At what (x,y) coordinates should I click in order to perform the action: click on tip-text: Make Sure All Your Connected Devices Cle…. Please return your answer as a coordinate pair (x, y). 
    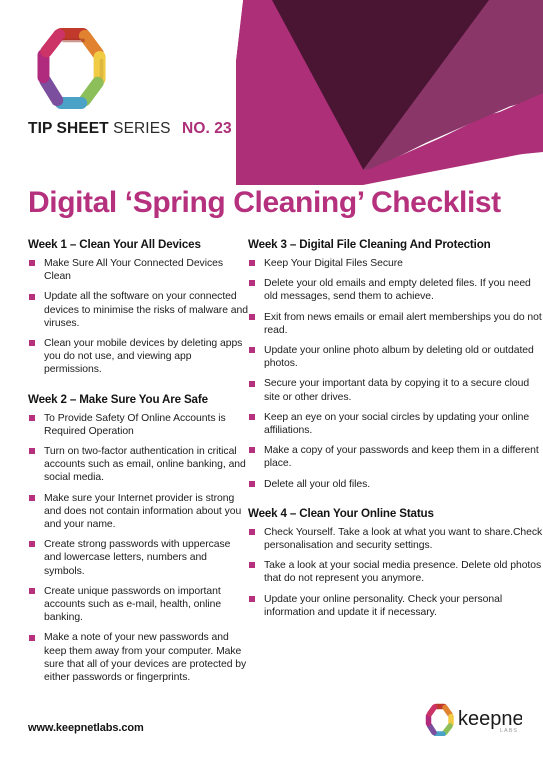
    Looking at the image, I should click on (133, 270).